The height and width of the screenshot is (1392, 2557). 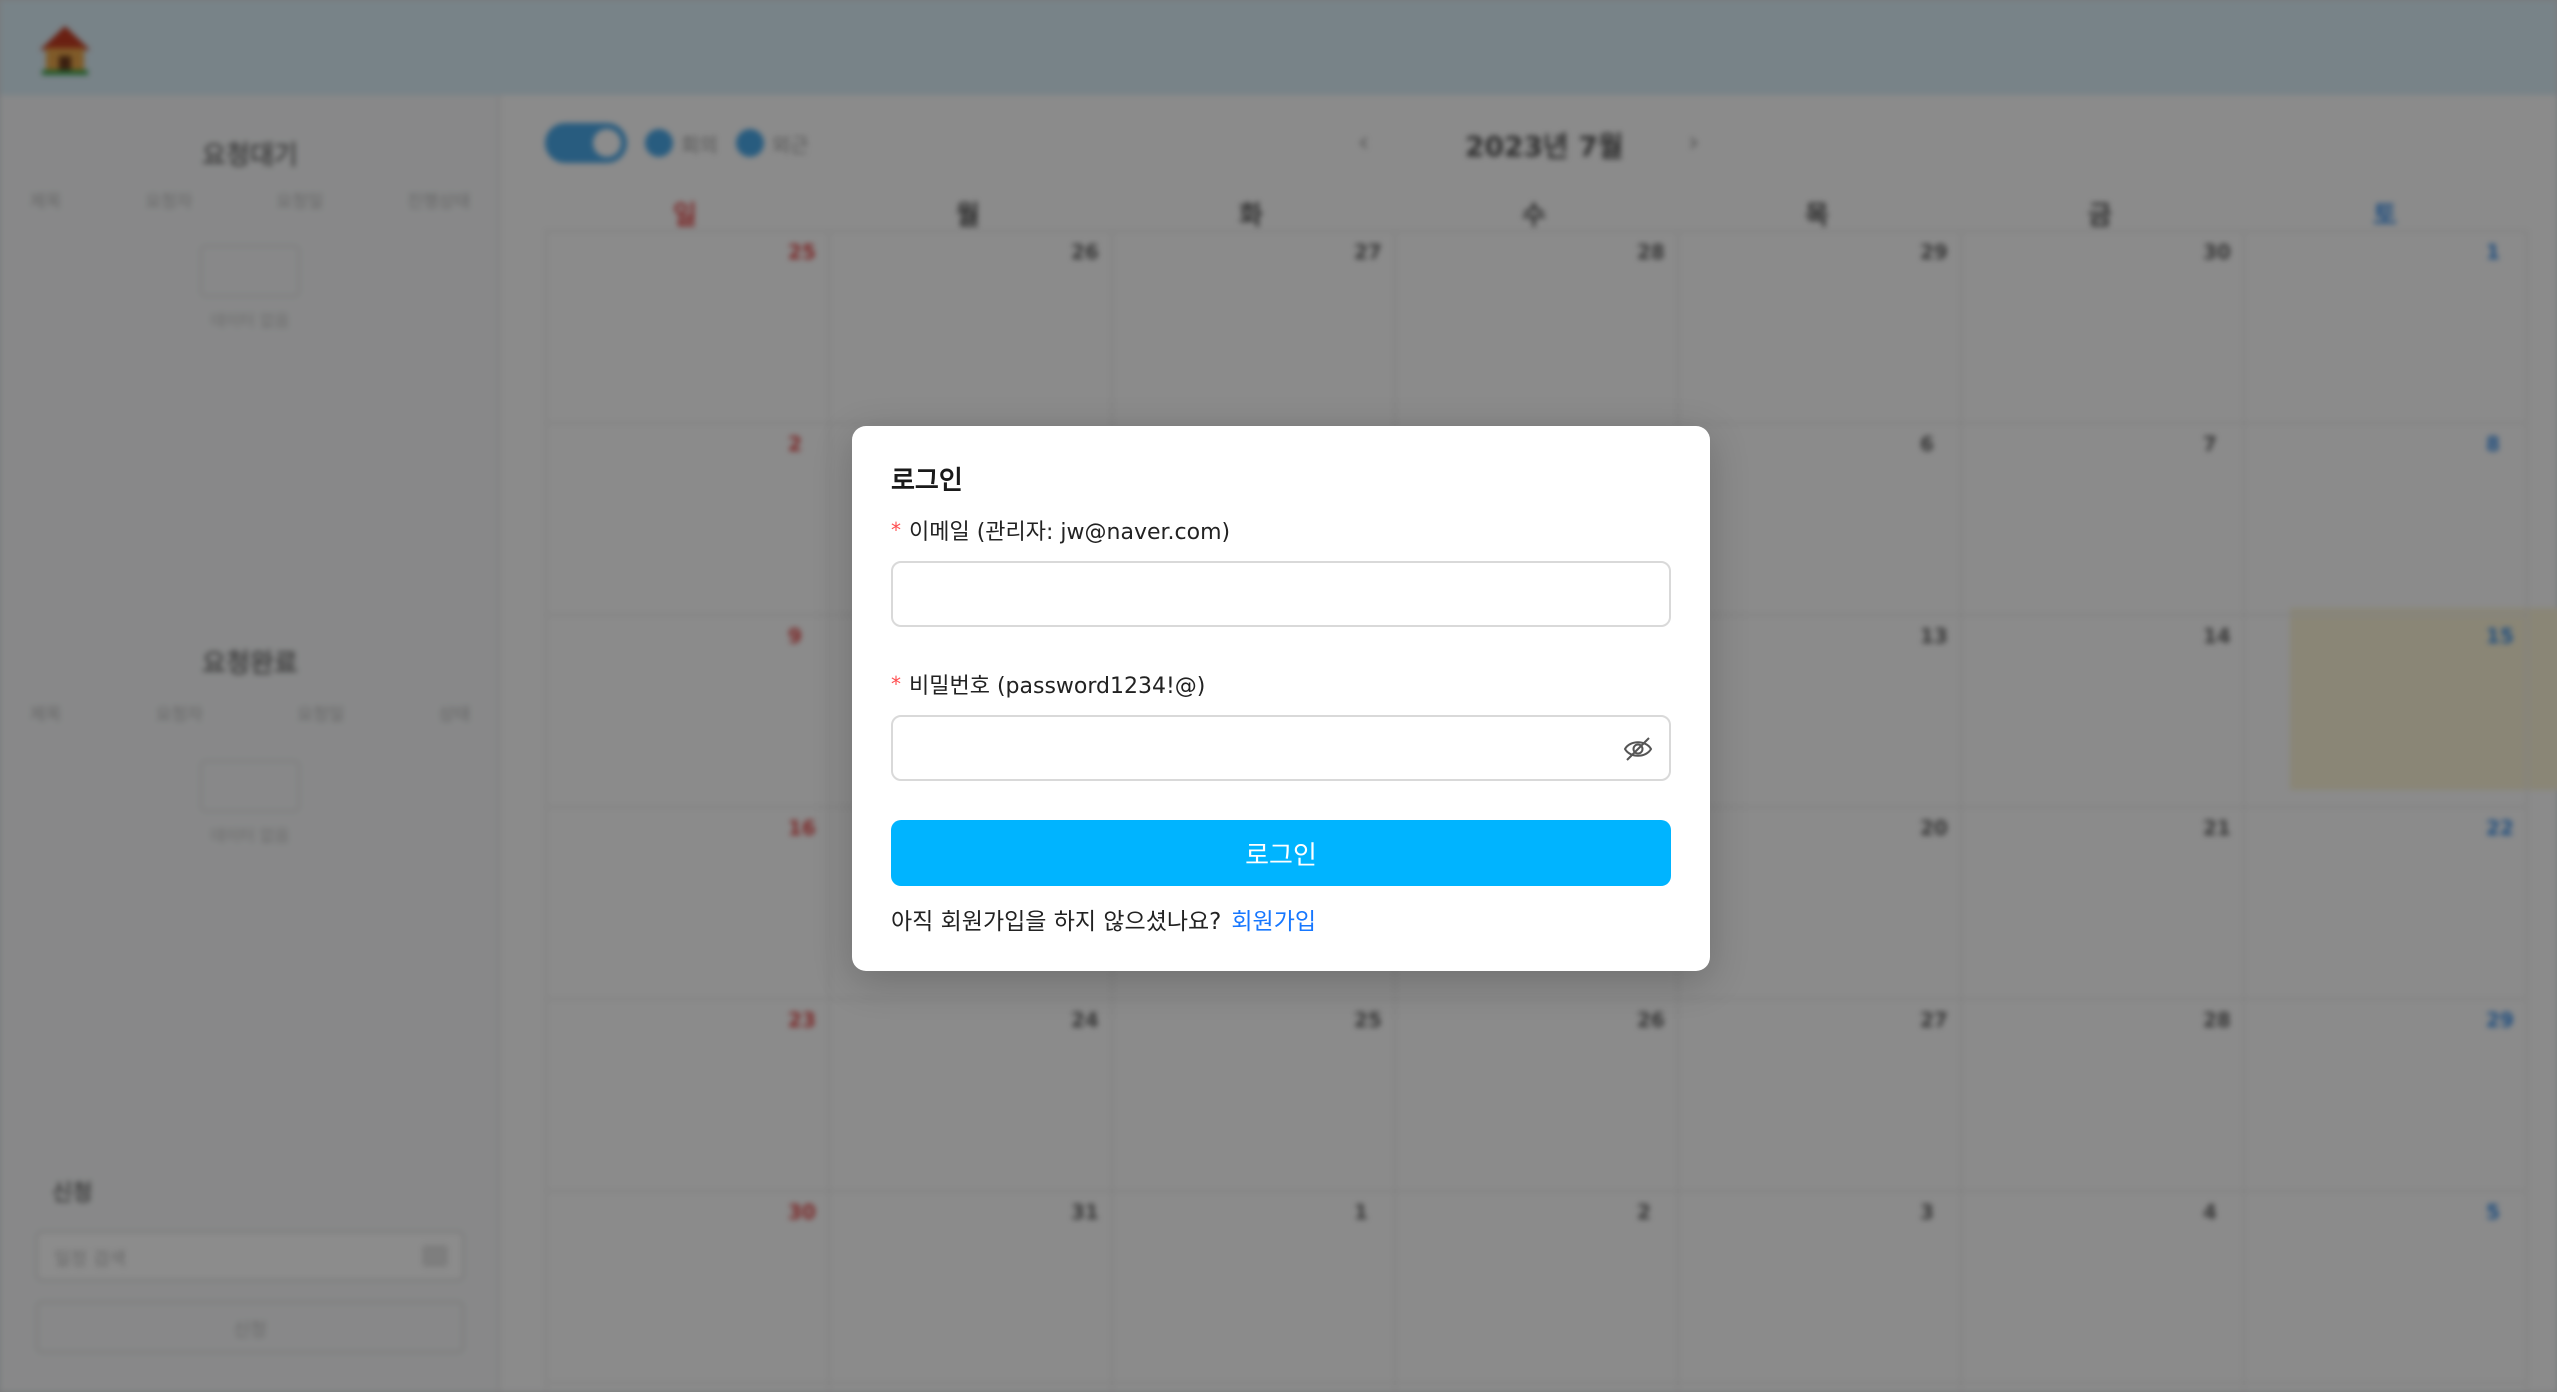 What do you see at coordinates (1273, 922) in the screenshot?
I see `signup-link: 회원가입` at bounding box center [1273, 922].